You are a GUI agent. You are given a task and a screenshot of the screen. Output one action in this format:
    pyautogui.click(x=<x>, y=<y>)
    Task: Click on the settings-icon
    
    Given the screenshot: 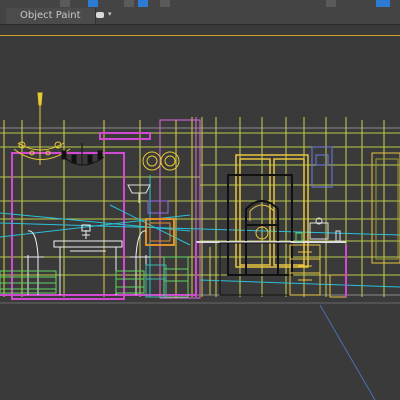 What is the action you would take?
    pyautogui.click(x=331, y=3)
    